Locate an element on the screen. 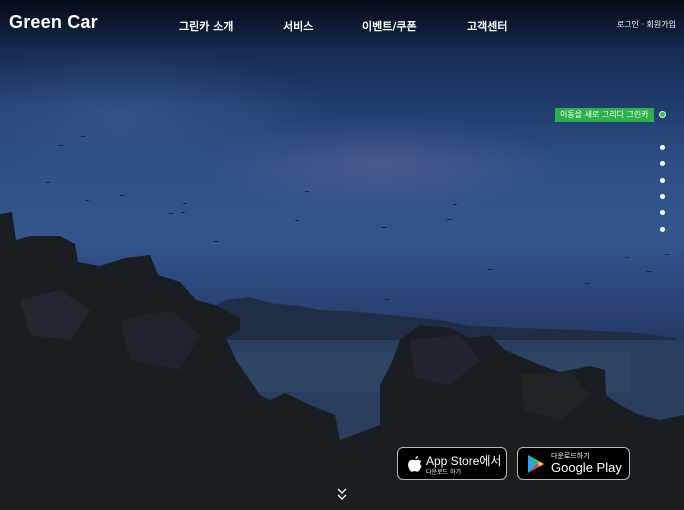 The width and height of the screenshot is (684, 510). auth-links: 로그인 · 회원가입 is located at coordinates (646, 24).